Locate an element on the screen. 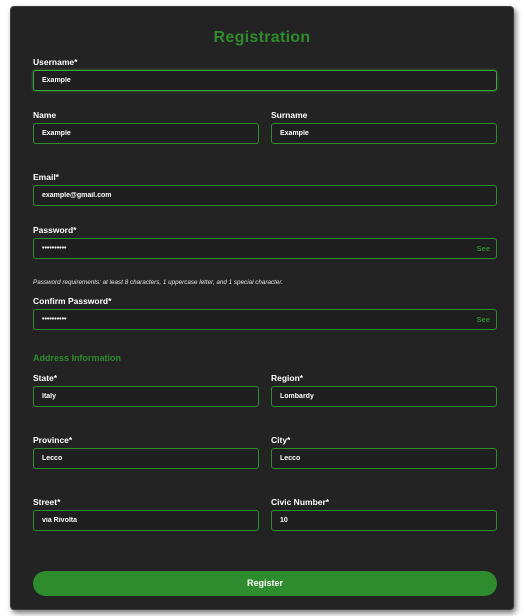 Image resolution: width=524 pixels, height=616 pixels. region-label: Region* is located at coordinates (287, 378).